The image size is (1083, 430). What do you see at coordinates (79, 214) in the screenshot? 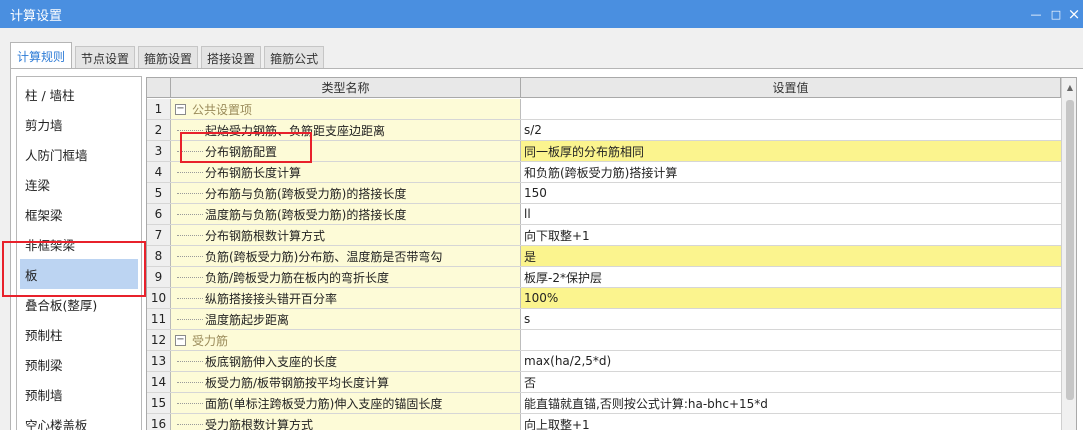
I see `list-item-frame-beam: 框架梁` at bounding box center [79, 214].